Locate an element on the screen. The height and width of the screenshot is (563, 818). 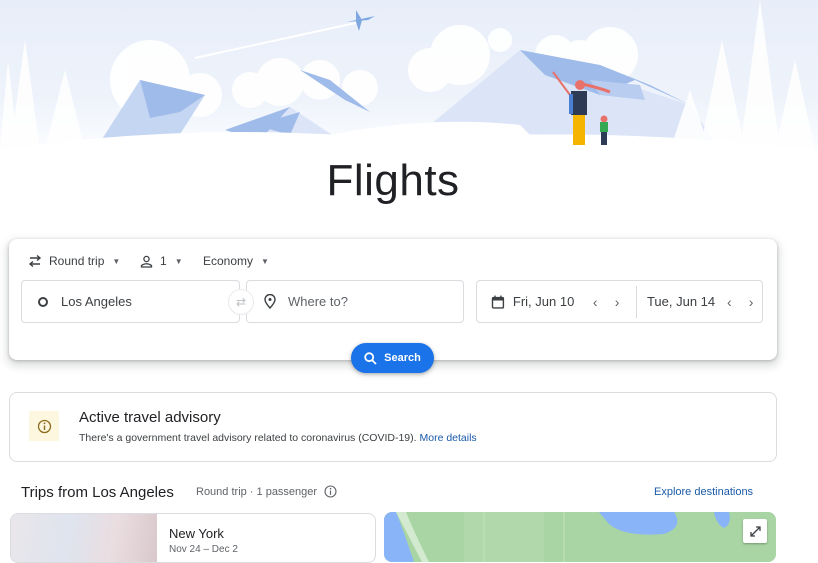
depart-date: Fri, Jun 10 is located at coordinates (548, 301).